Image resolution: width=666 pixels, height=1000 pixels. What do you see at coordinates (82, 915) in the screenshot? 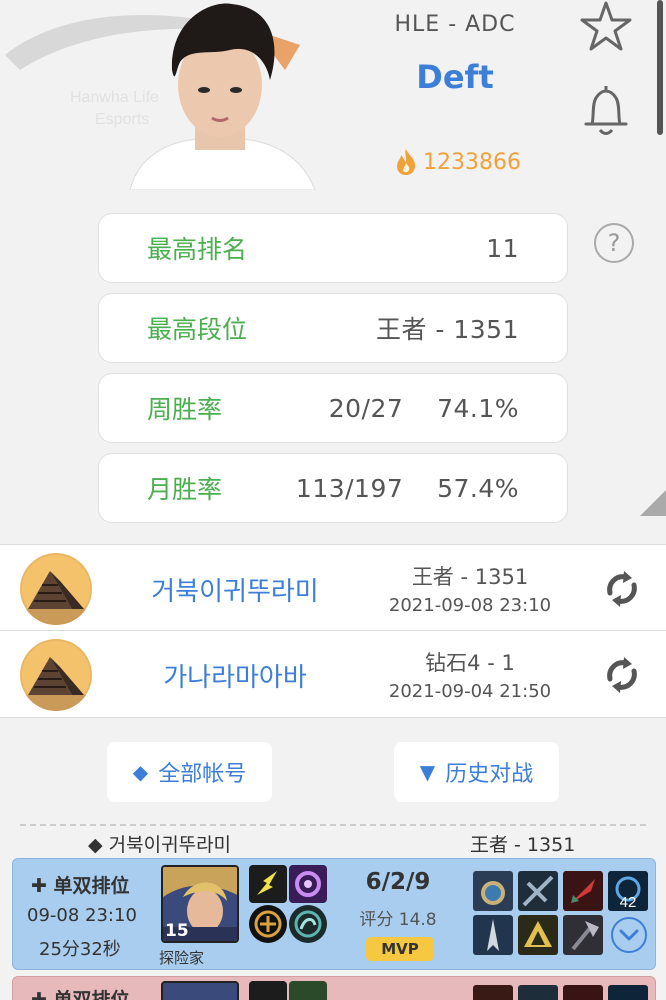
I see `match-date: 09-08 23:10` at bounding box center [82, 915].